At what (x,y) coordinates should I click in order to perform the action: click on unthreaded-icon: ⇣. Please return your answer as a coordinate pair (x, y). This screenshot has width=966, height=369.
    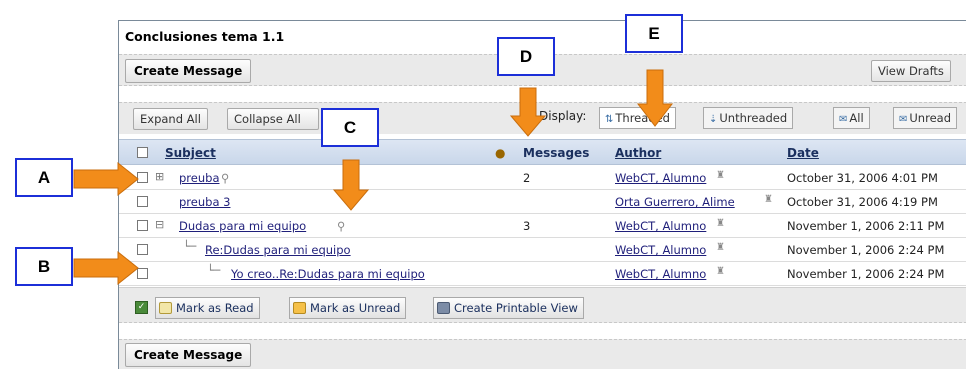
    Looking at the image, I should click on (713, 119).